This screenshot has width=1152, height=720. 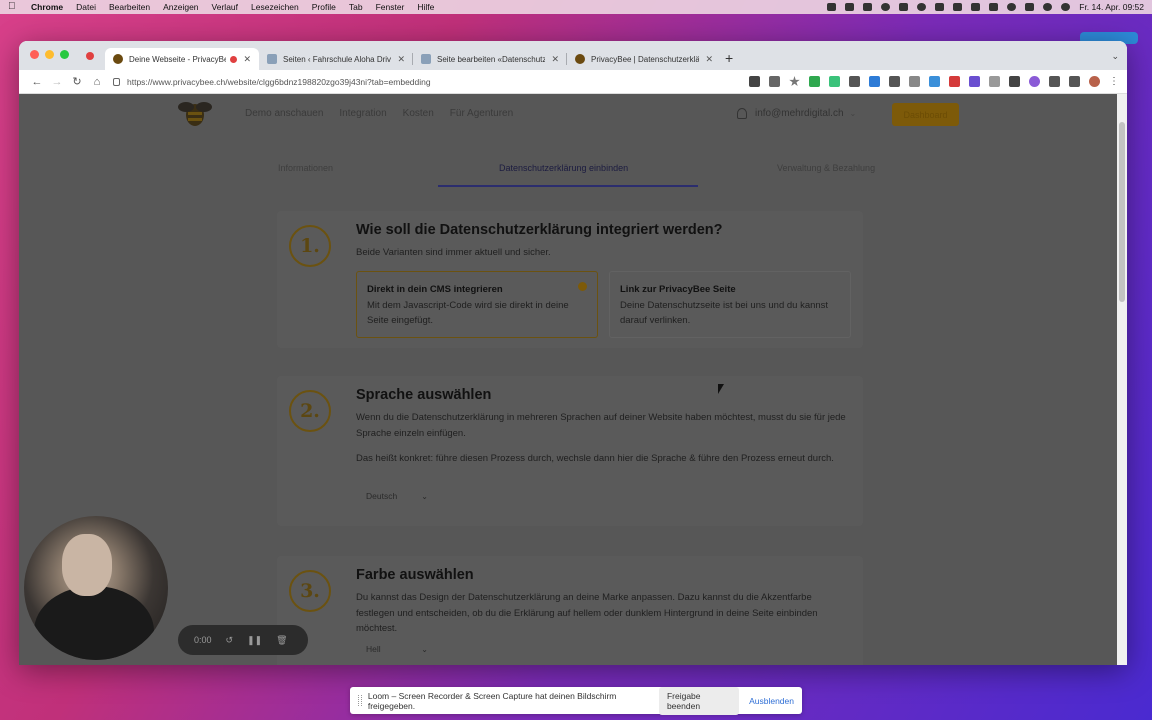 I want to click on download-extension-icon, so click(x=874, y=81).